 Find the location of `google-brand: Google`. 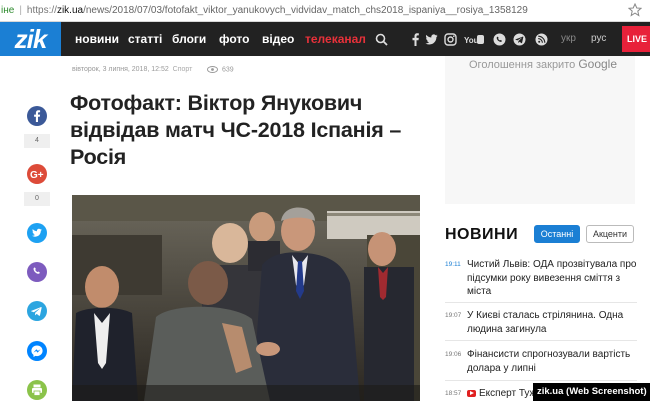

google-brand: Google is located at coordinates (598, 64).